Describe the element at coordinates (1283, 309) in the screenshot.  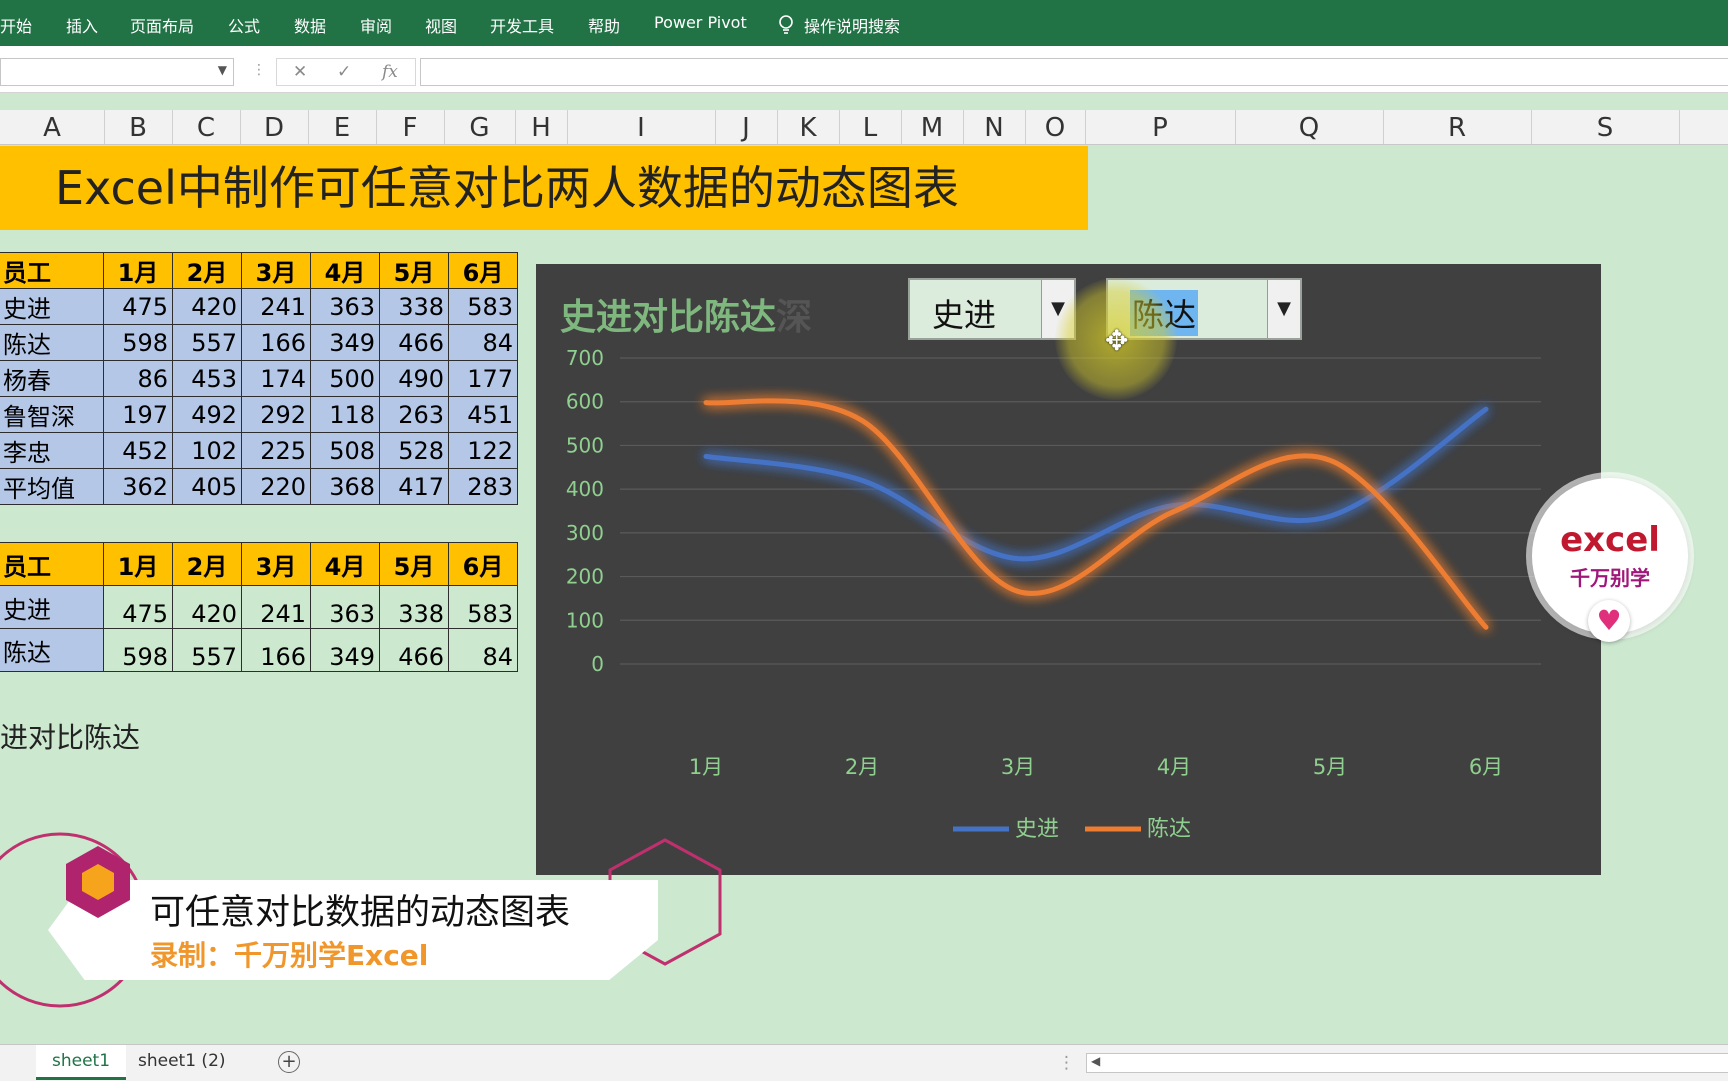
I see `dropdown-arrow-icon: ▼` at that location.